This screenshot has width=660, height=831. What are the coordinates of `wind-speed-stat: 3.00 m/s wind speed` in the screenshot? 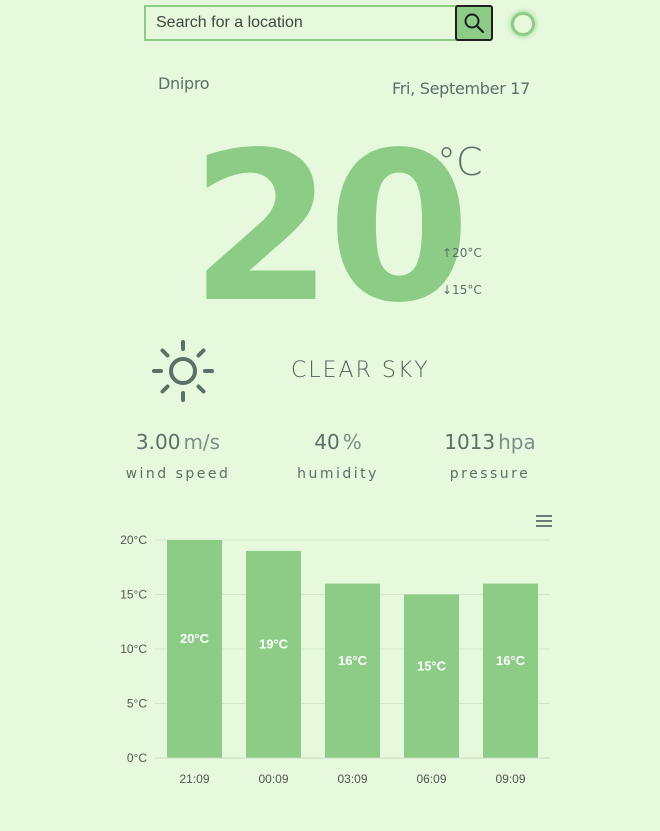 It's located at (178, 456).